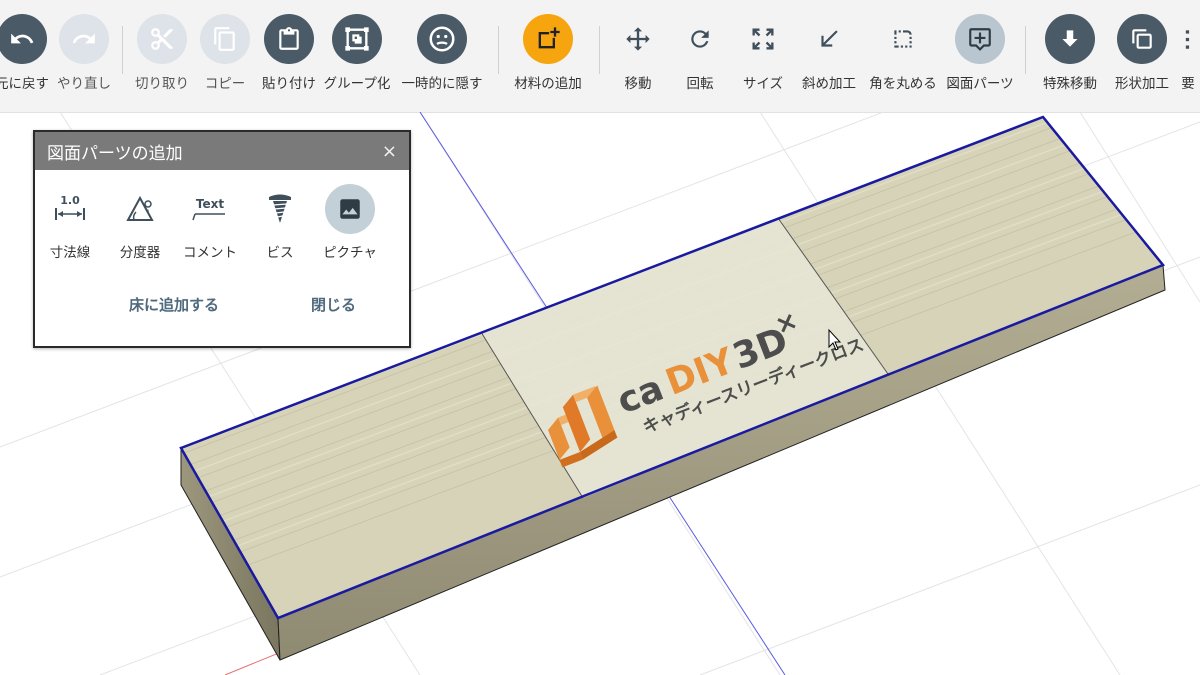  I want to click on copy-icon, so click(225, 39).